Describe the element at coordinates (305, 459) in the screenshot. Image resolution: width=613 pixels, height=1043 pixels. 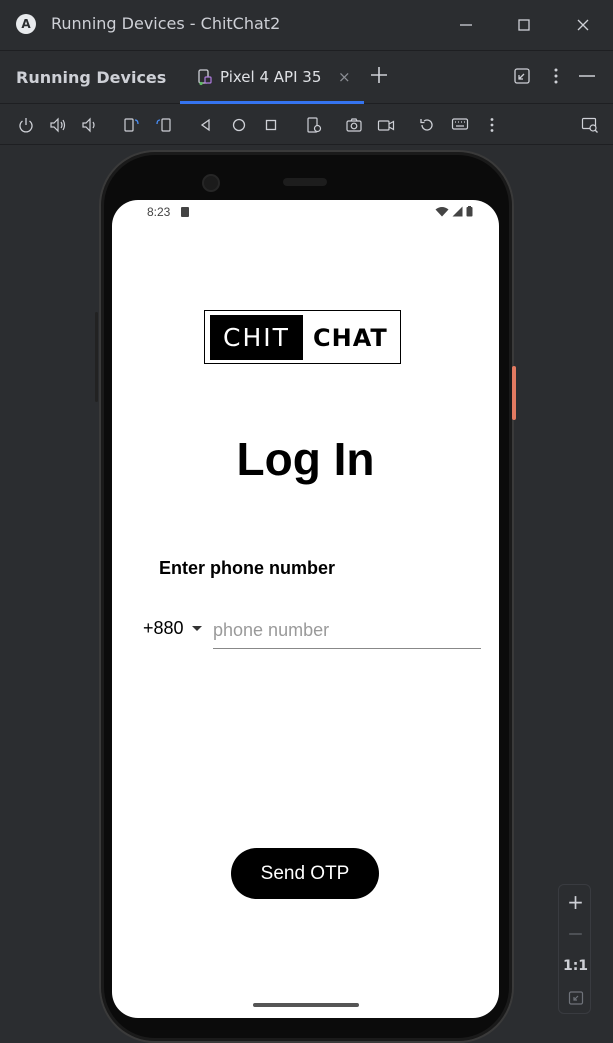
I see `page-title: Log In` at that location.